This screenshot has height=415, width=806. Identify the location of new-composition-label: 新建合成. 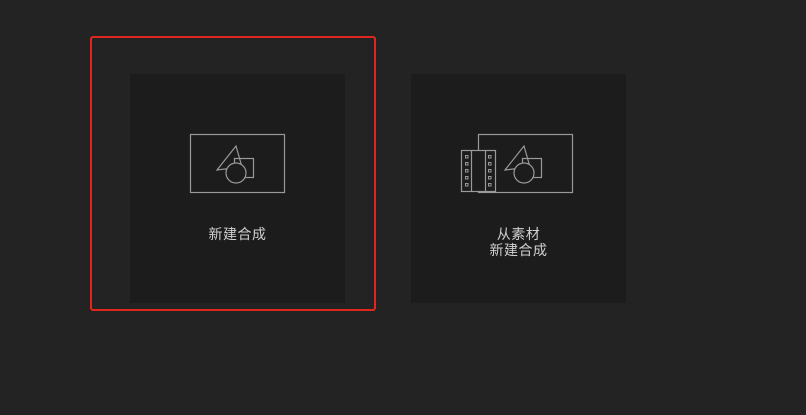
(237, 235).